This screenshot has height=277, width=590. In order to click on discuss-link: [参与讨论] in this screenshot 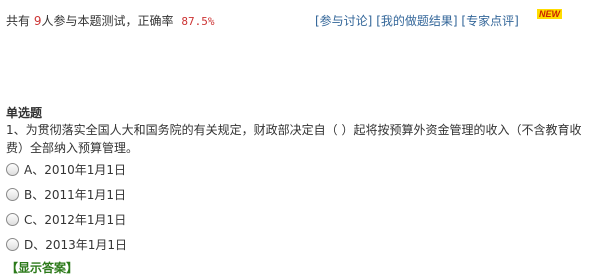, I will do `click(343, 21)`.